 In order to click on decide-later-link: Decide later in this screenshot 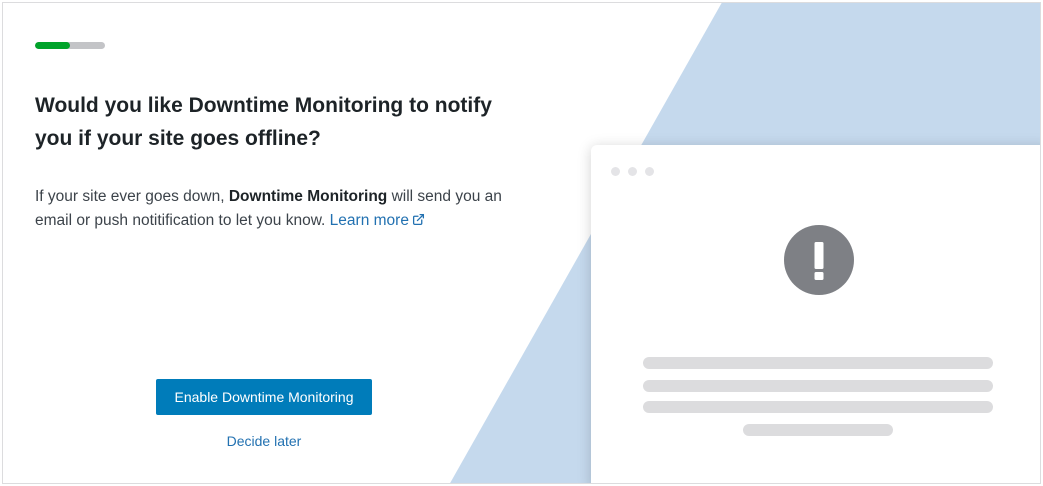, I will do `click(264, 441)`.